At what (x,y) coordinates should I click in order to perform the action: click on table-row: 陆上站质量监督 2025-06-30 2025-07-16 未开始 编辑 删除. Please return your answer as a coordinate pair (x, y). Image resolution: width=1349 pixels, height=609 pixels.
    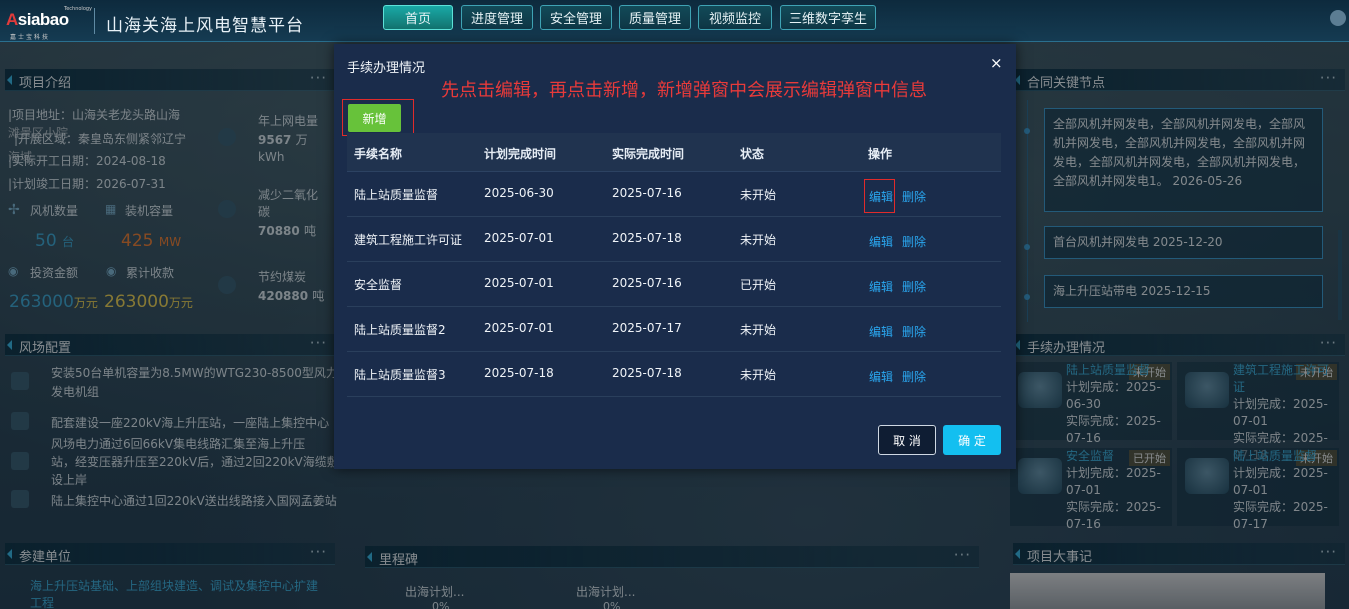
    Looking at the image, I should click on (674, 194).